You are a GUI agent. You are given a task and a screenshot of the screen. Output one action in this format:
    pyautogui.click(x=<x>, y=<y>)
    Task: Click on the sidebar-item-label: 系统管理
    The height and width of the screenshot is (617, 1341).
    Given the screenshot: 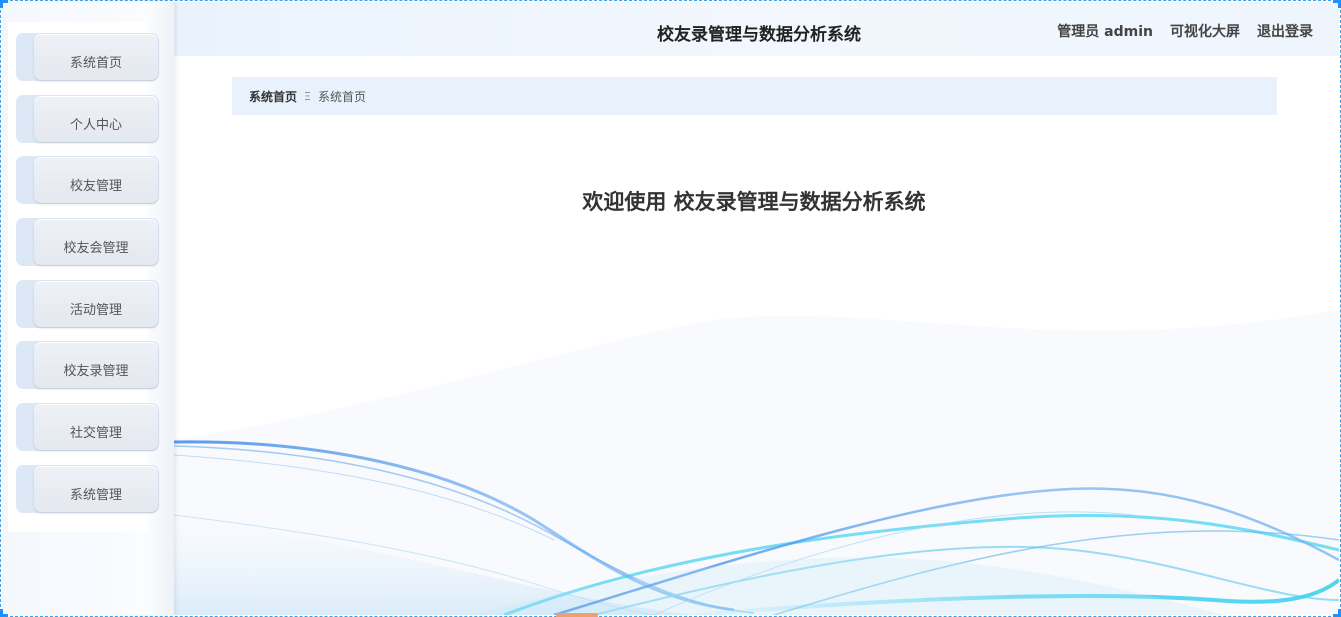 What is the action you would take?
    pyautogui.click(x=96, y=488)
    